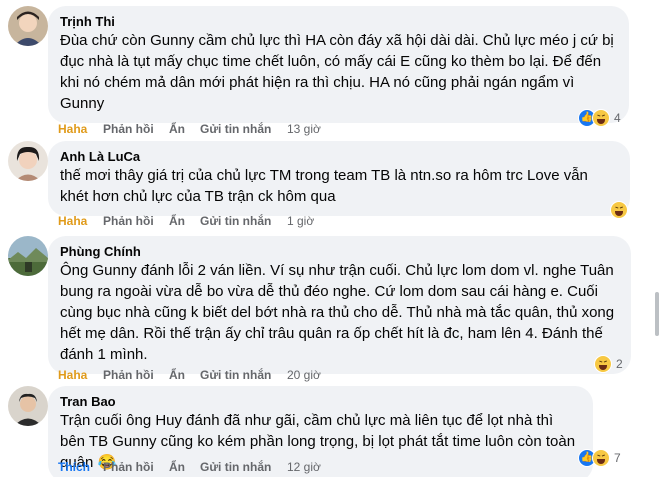 The width and height of the screenshot is (660, 477). I want to click on comment-actions: Haha Phản hồi Ẩn Gửi tin nhắn 20 giờ, so click(208, 375).